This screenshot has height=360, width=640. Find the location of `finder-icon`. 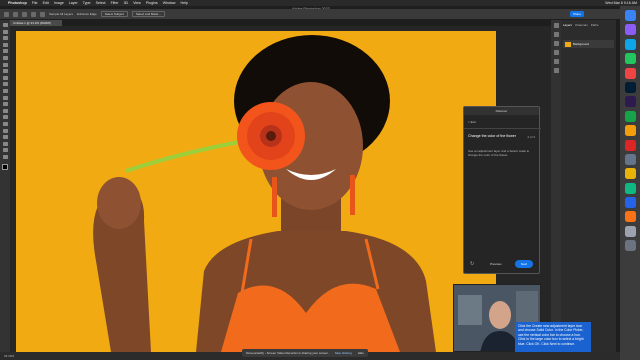

finder-icon is located at coordinates (630, 15).